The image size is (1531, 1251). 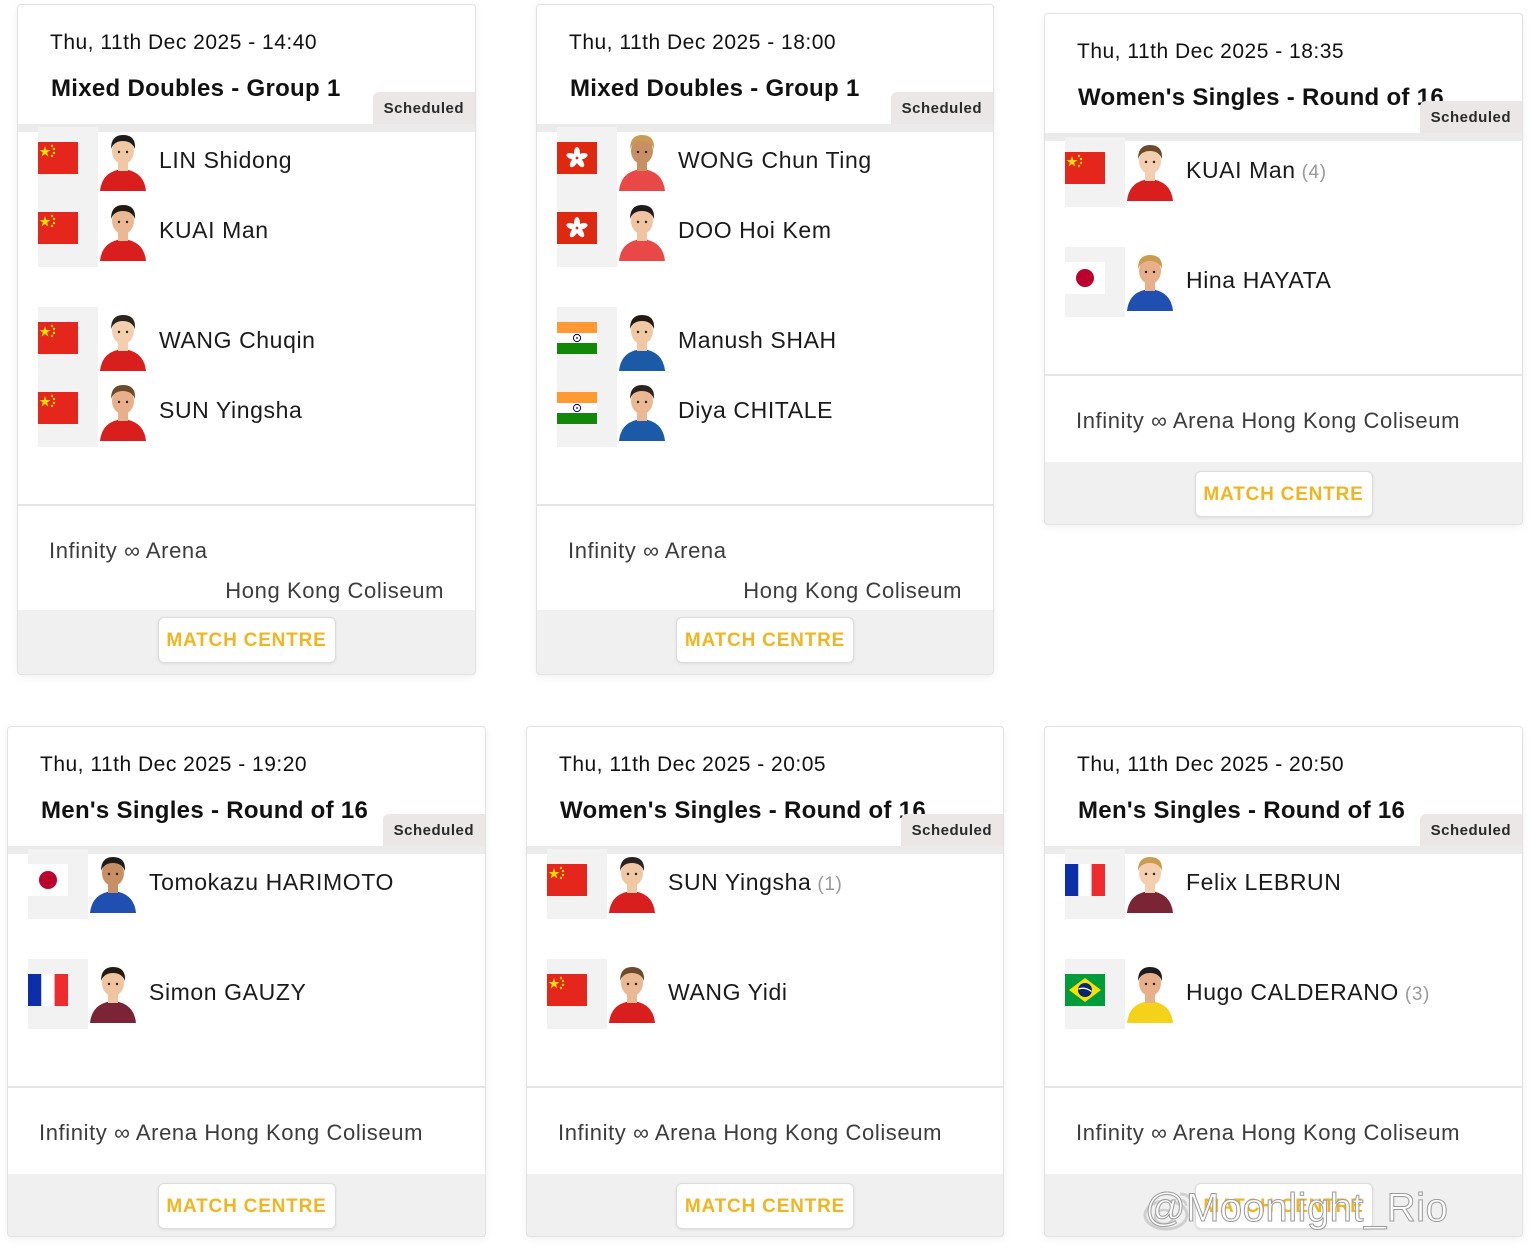 What do you see at coordinates (577, 158) in the screenshot?
I see `flag-hkg-icon` at bounding box center [577, 158].